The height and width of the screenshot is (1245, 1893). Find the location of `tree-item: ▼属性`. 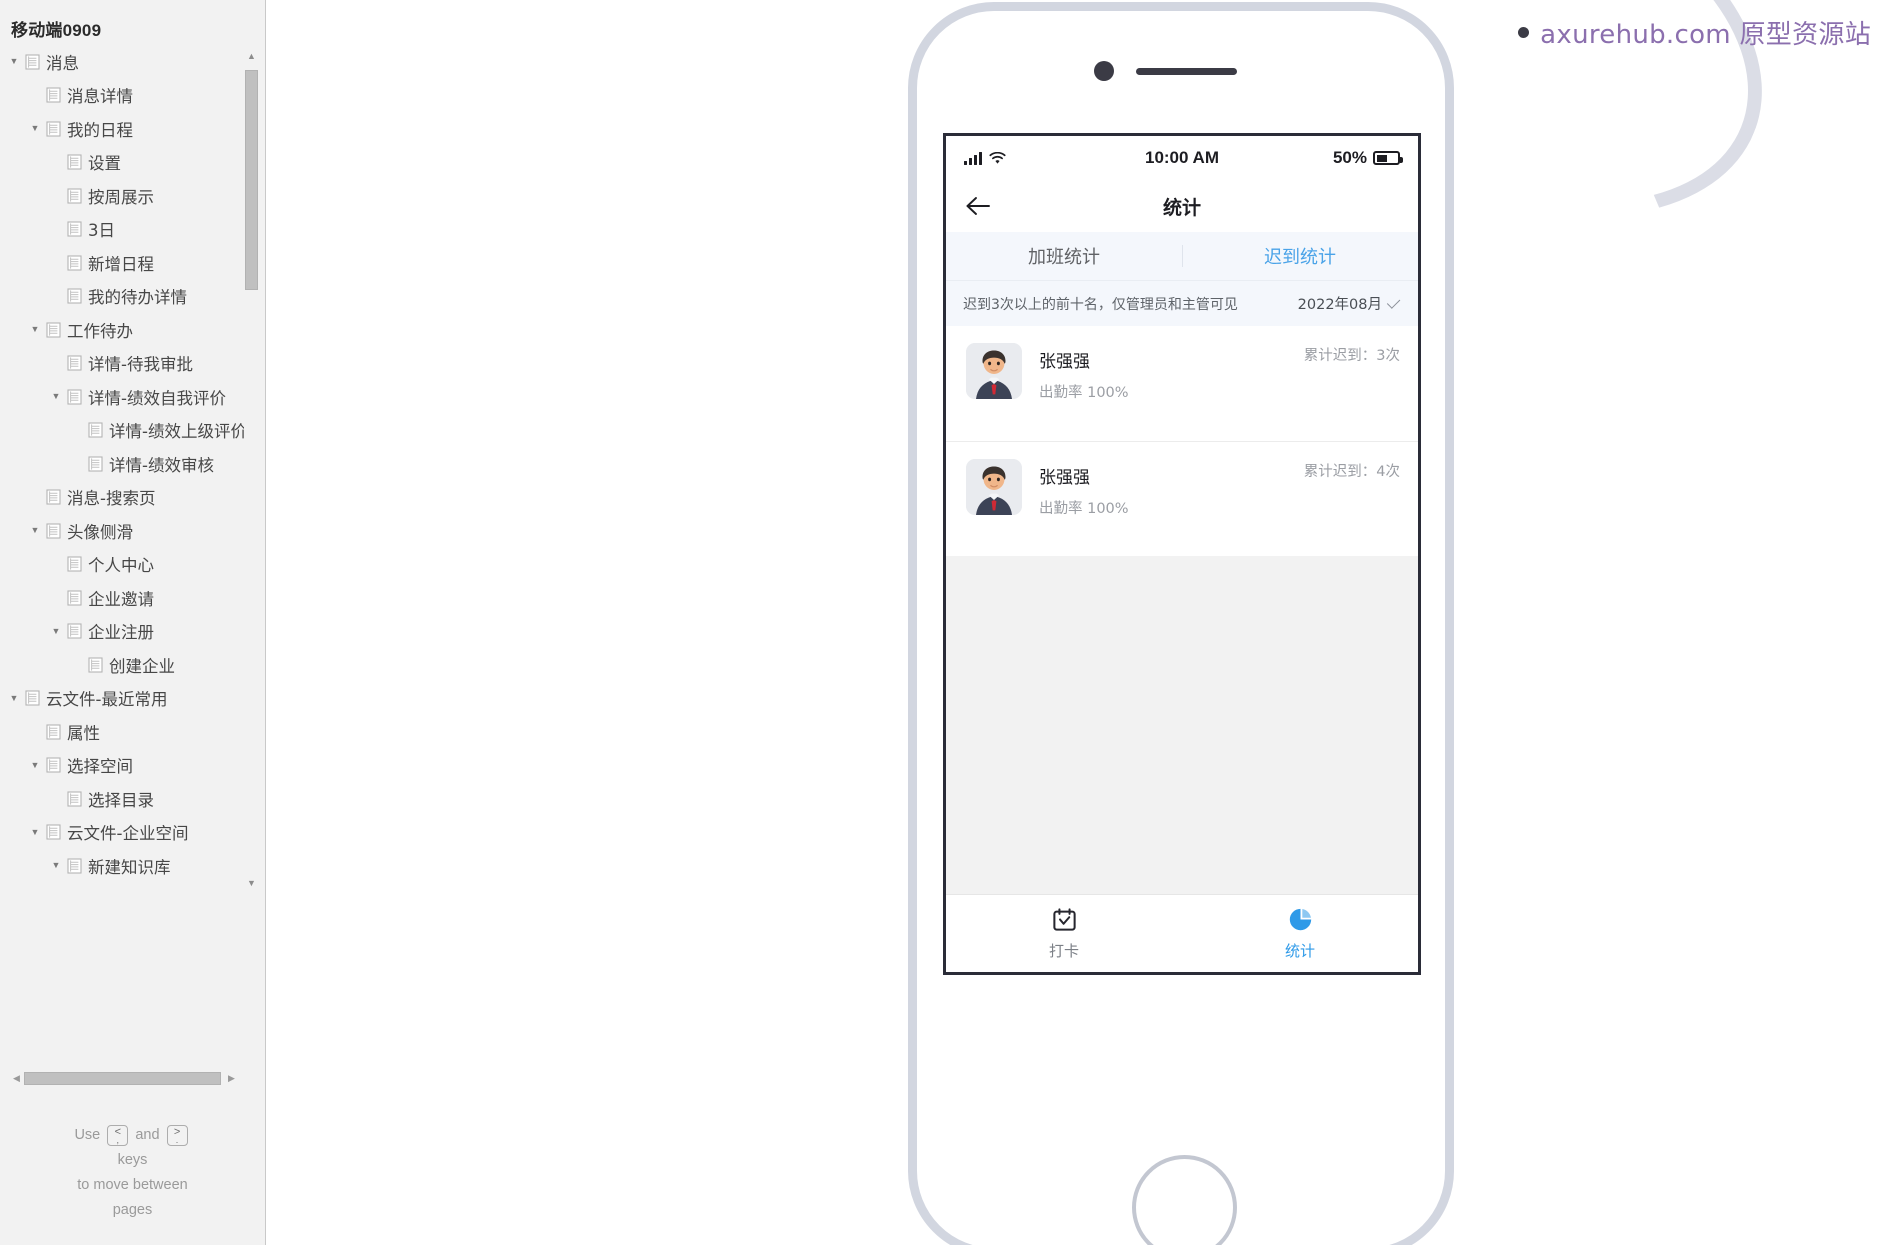

tree-item: ▼属性 is located at coordinates (124, 732).